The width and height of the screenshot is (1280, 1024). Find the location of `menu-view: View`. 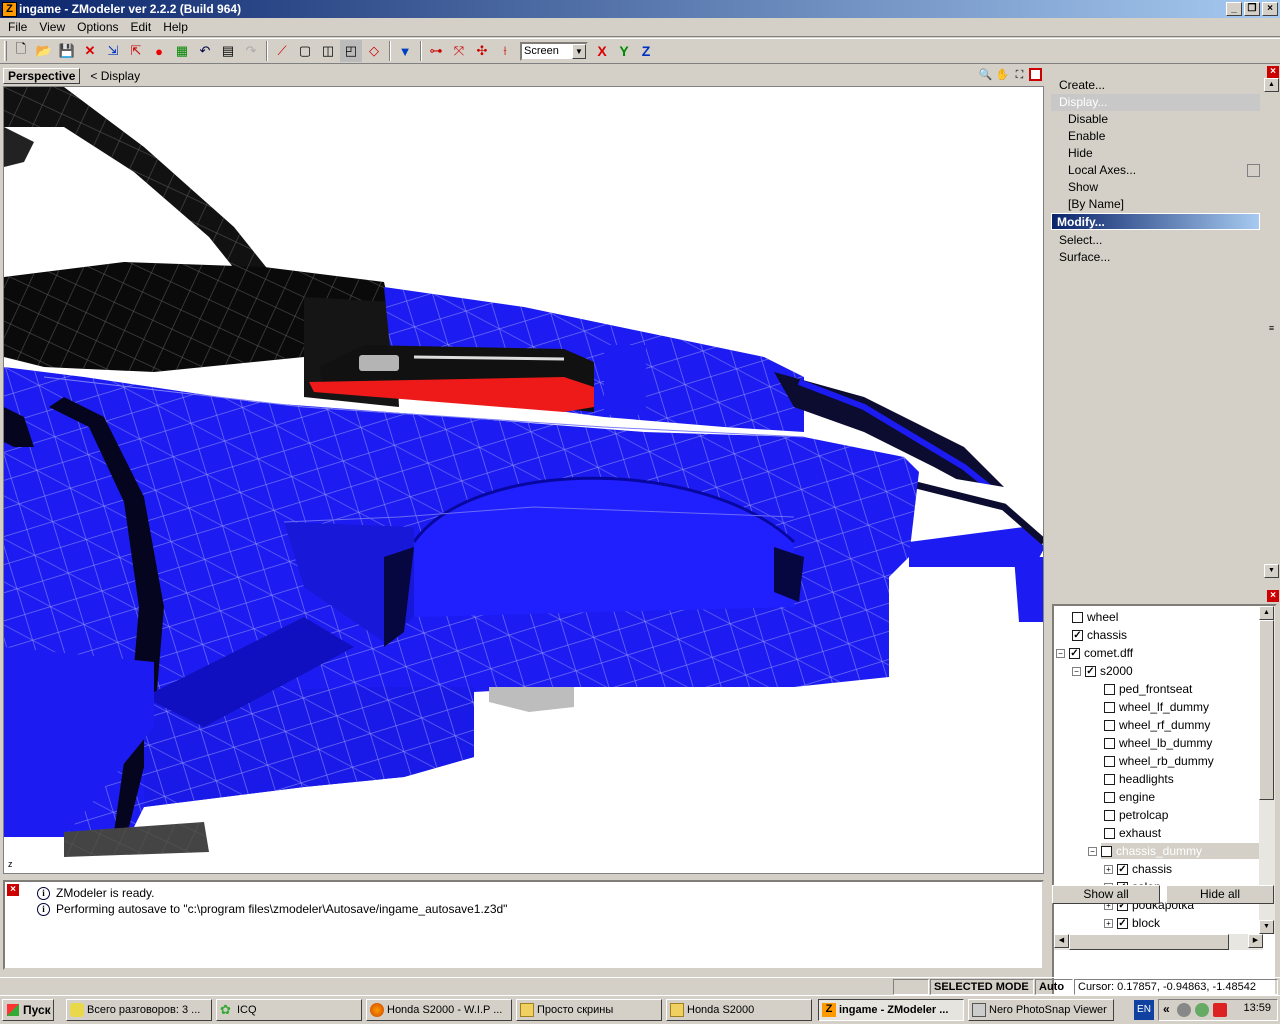

menu-view: View is located at coordinates (52, 27).